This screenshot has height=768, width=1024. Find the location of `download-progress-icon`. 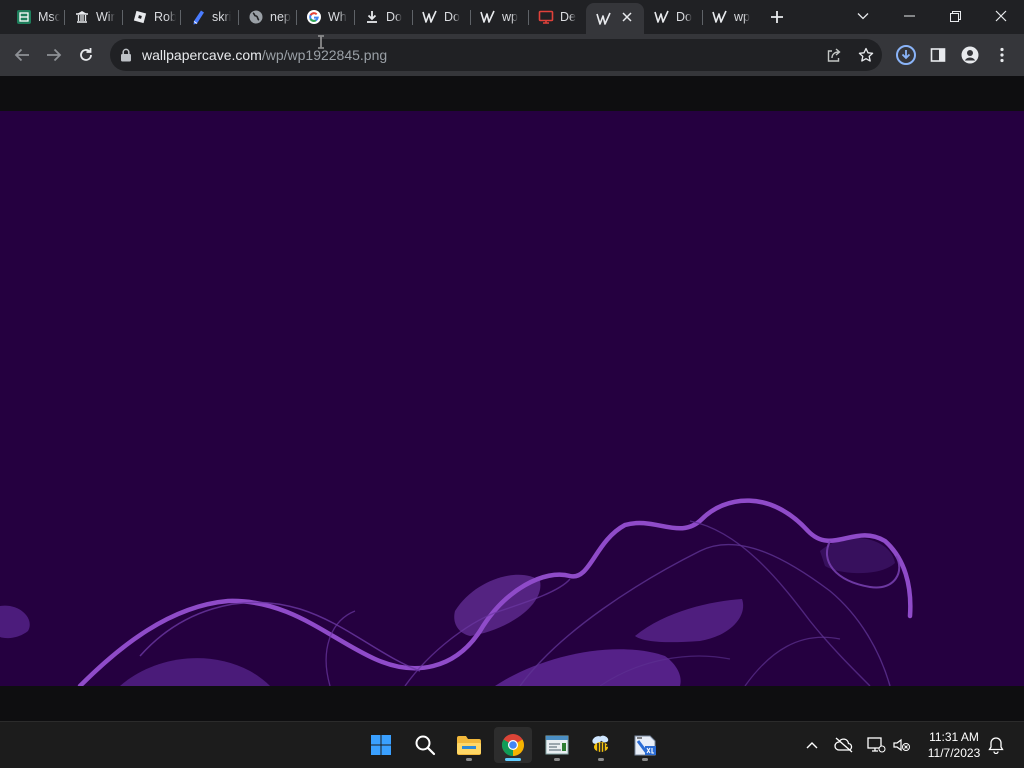

download-progress-icon is located at coordinates (906, 55).